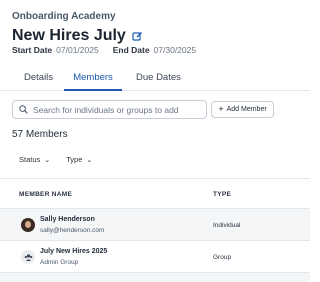  Describe the element at coordinates (69, 35) in the screenshot. I see `page-title: New Hires July` at that location.